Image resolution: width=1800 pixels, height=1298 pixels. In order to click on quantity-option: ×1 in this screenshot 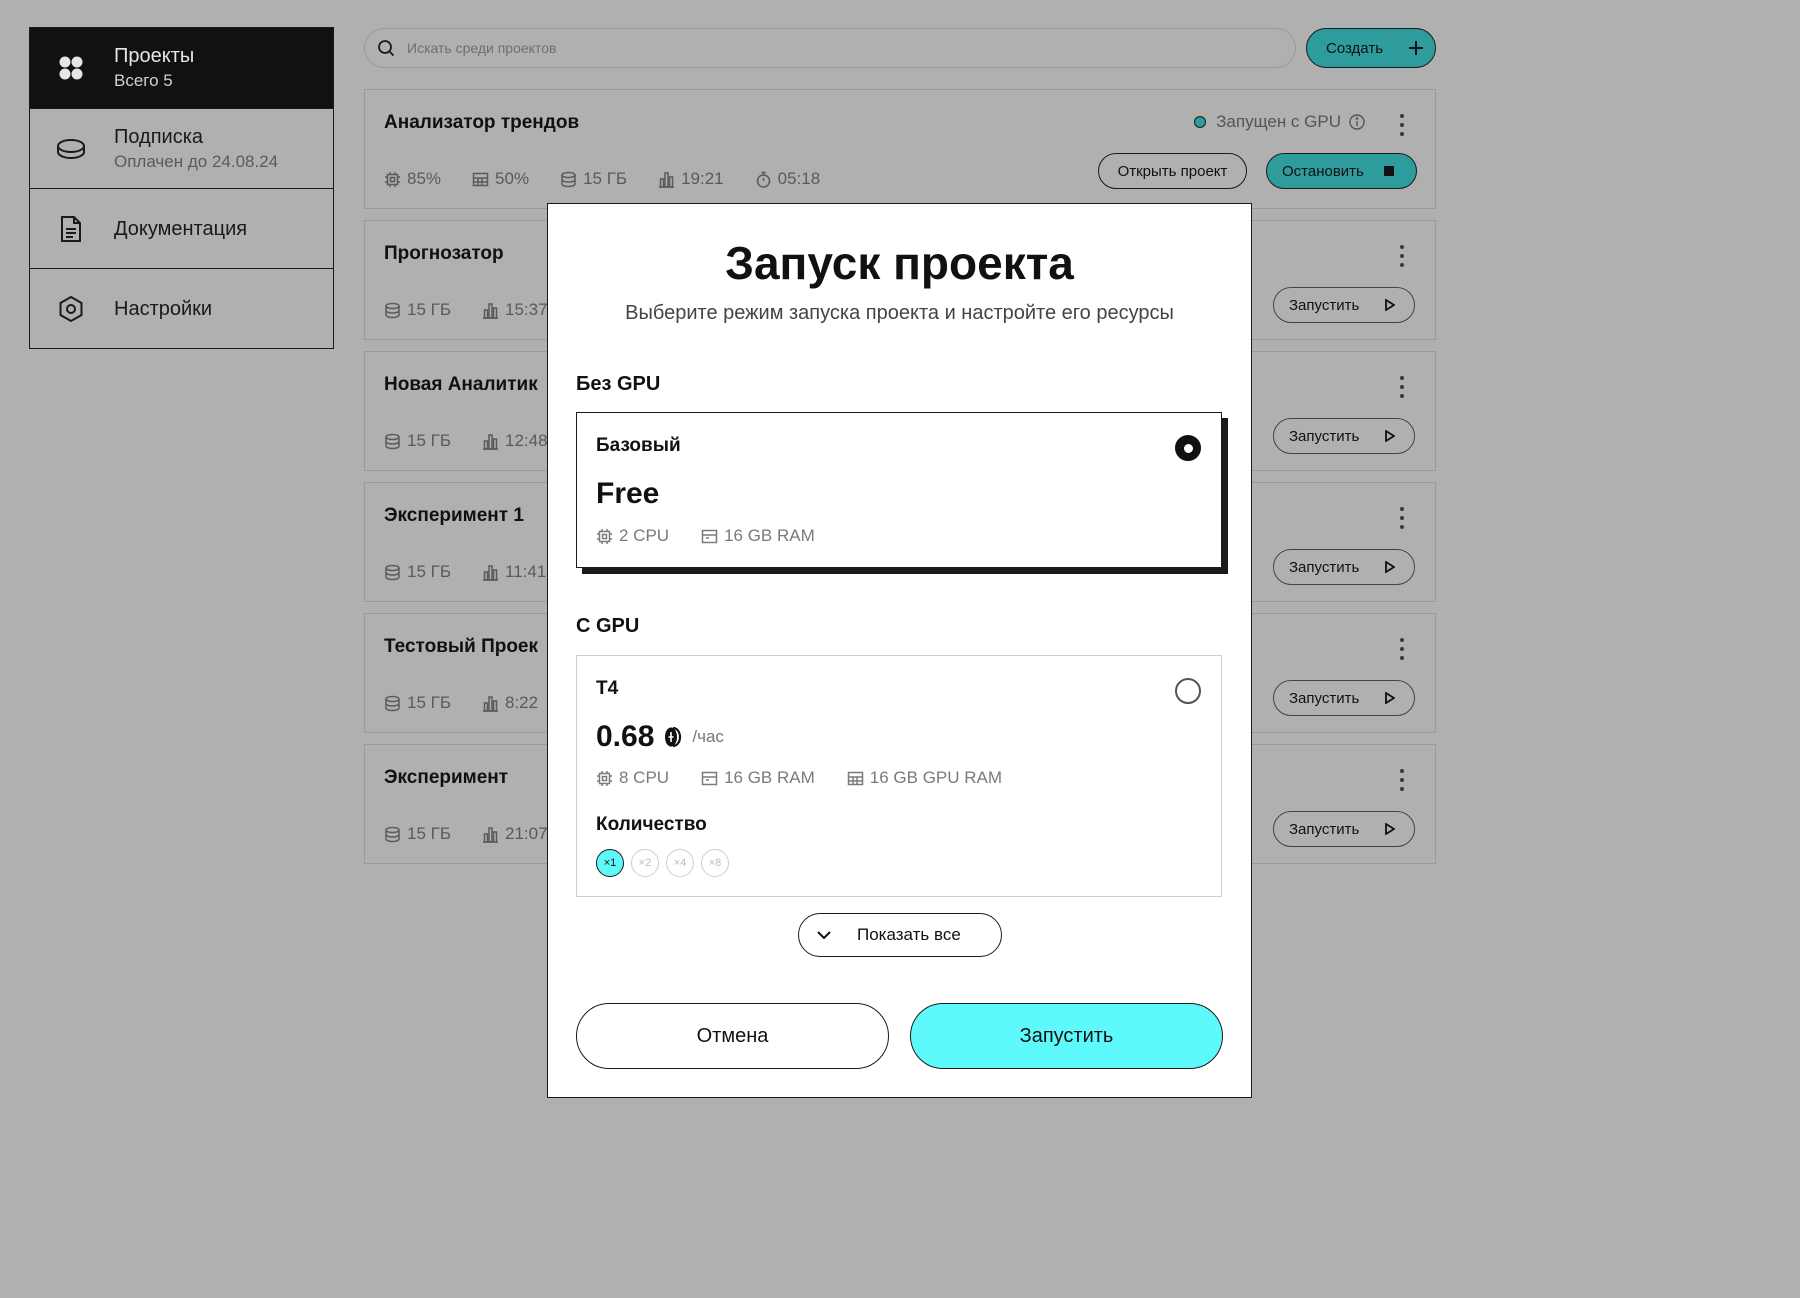, I will do `click(610, 863)`.